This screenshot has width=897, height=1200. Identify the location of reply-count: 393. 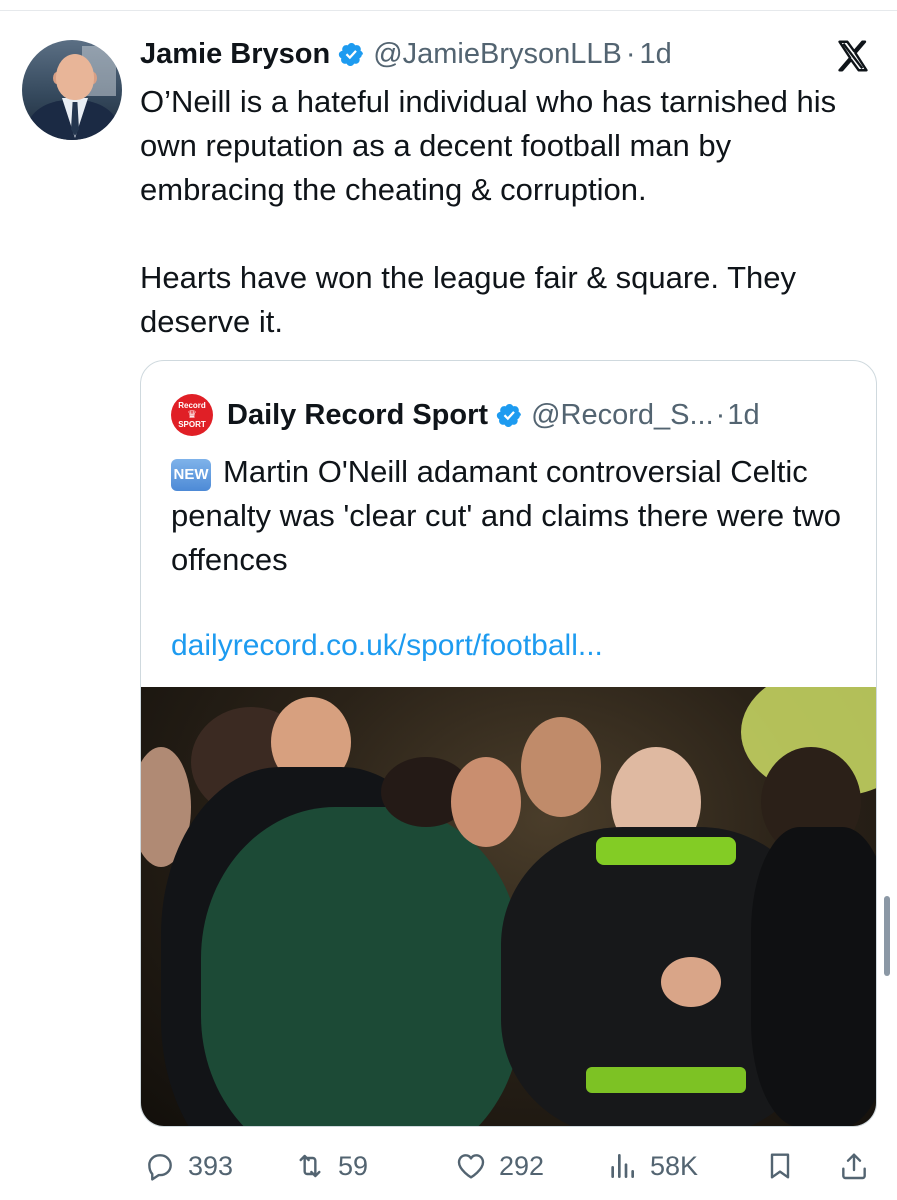
(211, 1165).